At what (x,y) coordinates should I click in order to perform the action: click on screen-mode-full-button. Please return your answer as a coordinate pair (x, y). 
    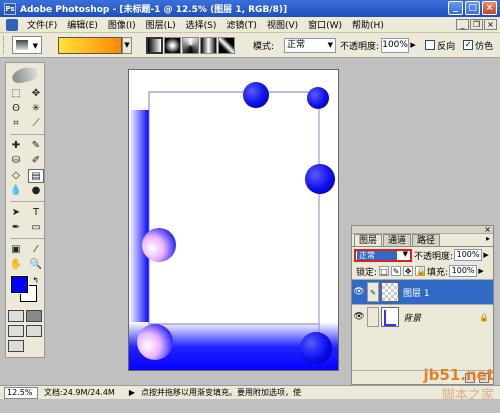
    Looking at the image, I should click on (34, 331).